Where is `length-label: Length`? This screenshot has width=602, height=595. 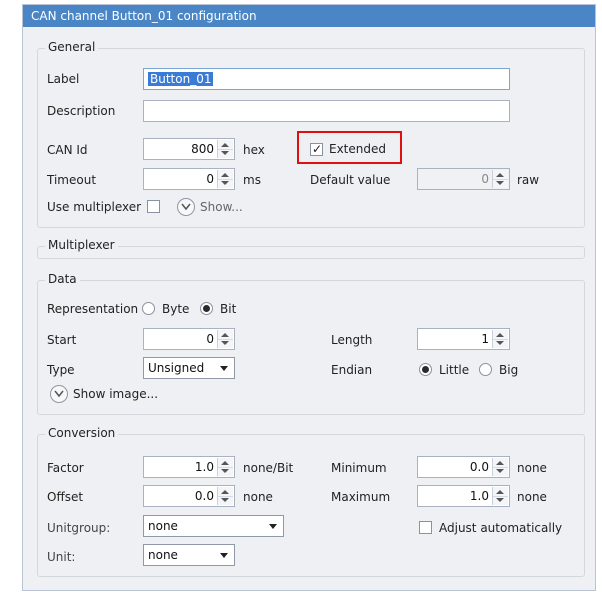
length-label: Length is located at coordinates (352, 340).